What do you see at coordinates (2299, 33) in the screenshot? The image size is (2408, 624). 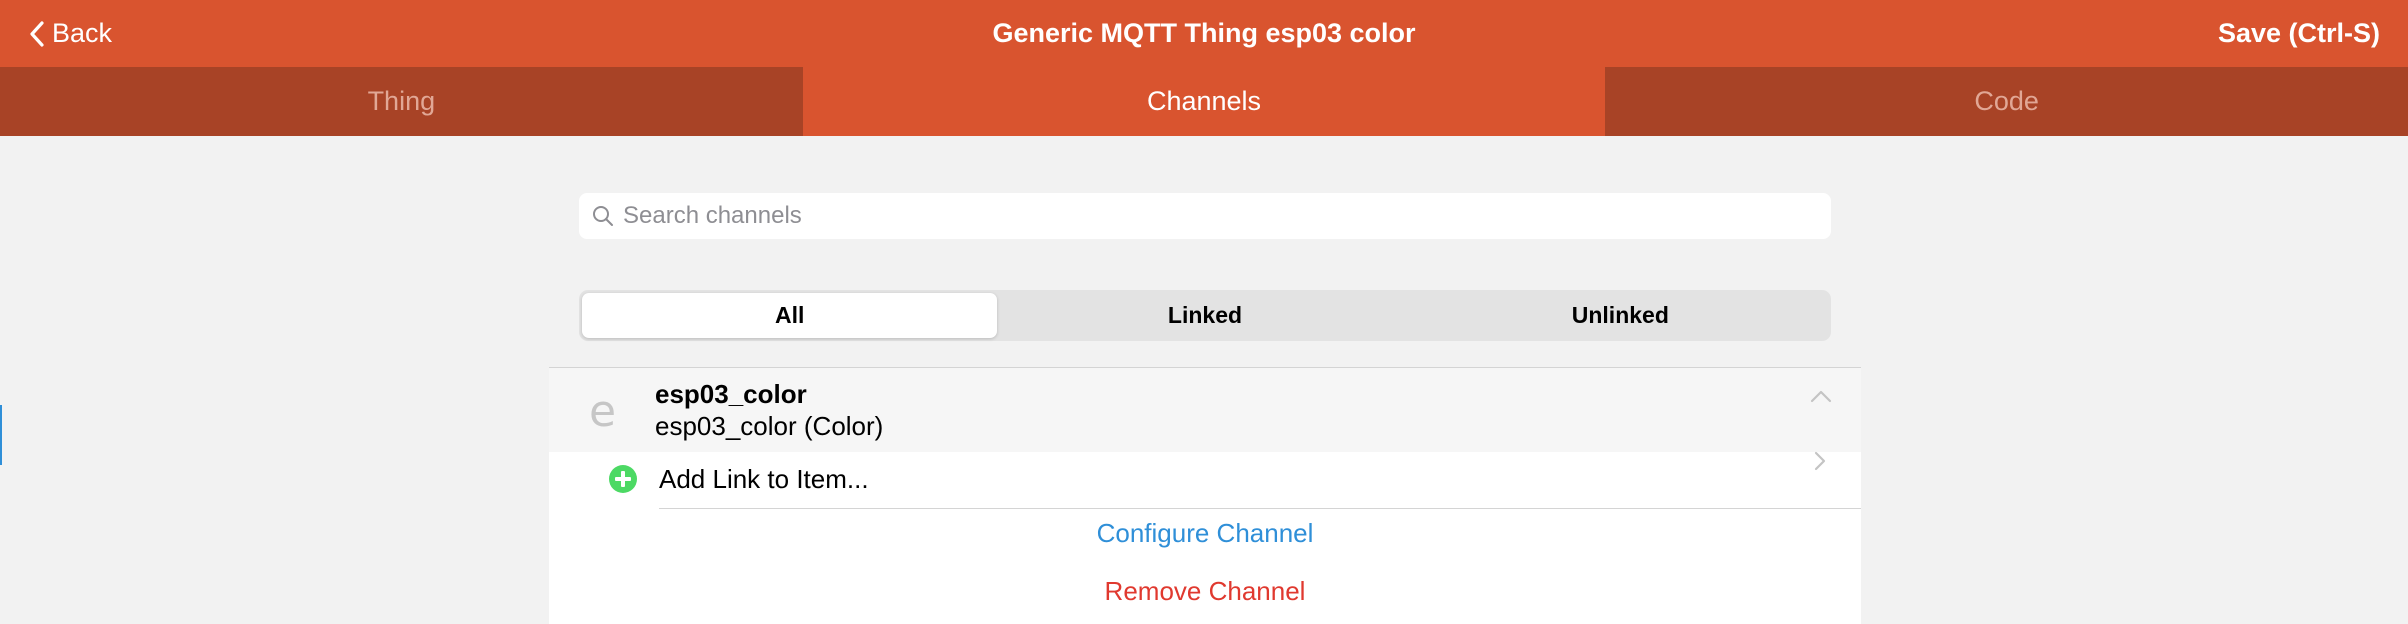 I see `save-button: Save (Ctrl-S)` at bounding box center [2299, 33].